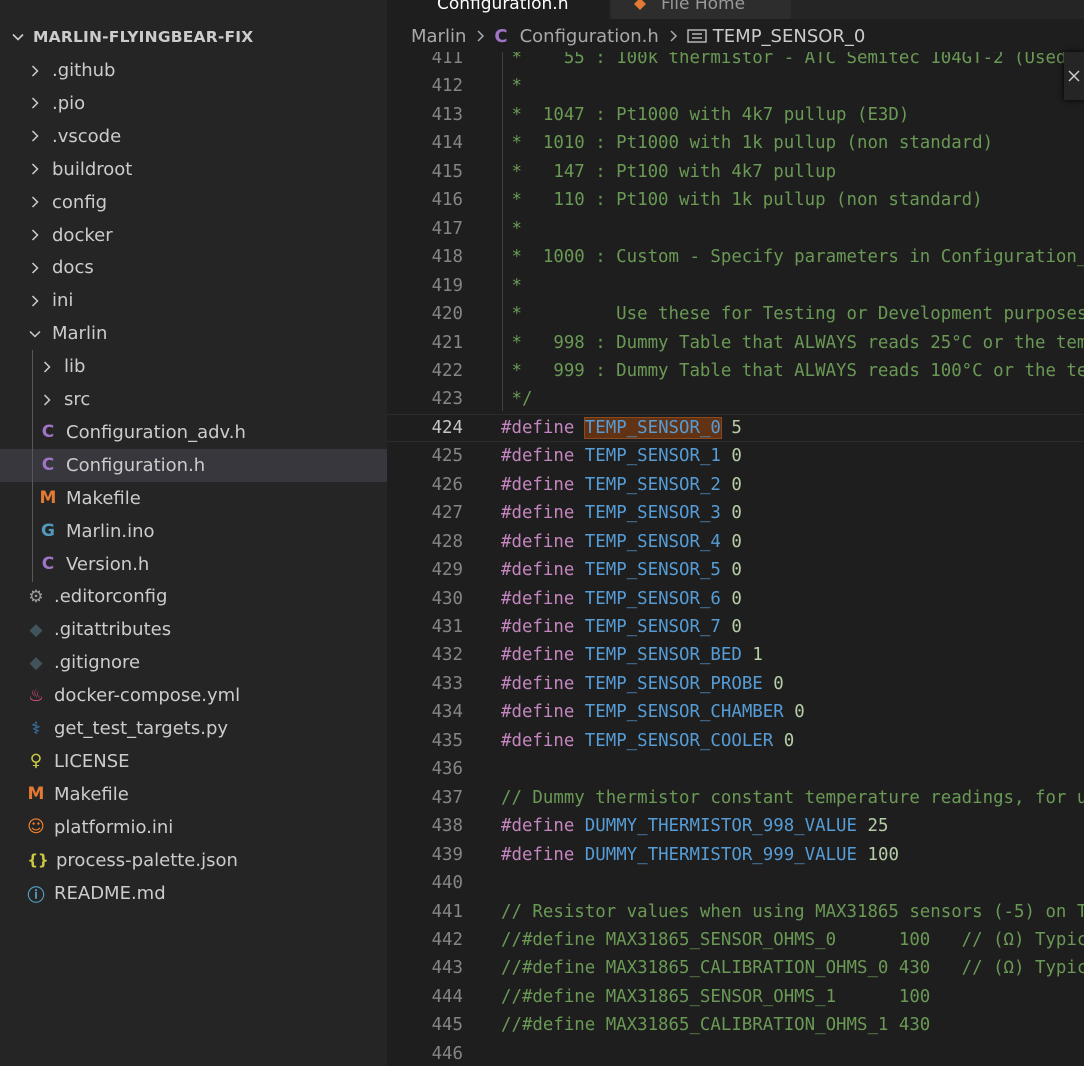  What do you see at coordinates (193, 70) in the screenshot?
I see `tree-folder: .github` at bounding box center [193, 70].